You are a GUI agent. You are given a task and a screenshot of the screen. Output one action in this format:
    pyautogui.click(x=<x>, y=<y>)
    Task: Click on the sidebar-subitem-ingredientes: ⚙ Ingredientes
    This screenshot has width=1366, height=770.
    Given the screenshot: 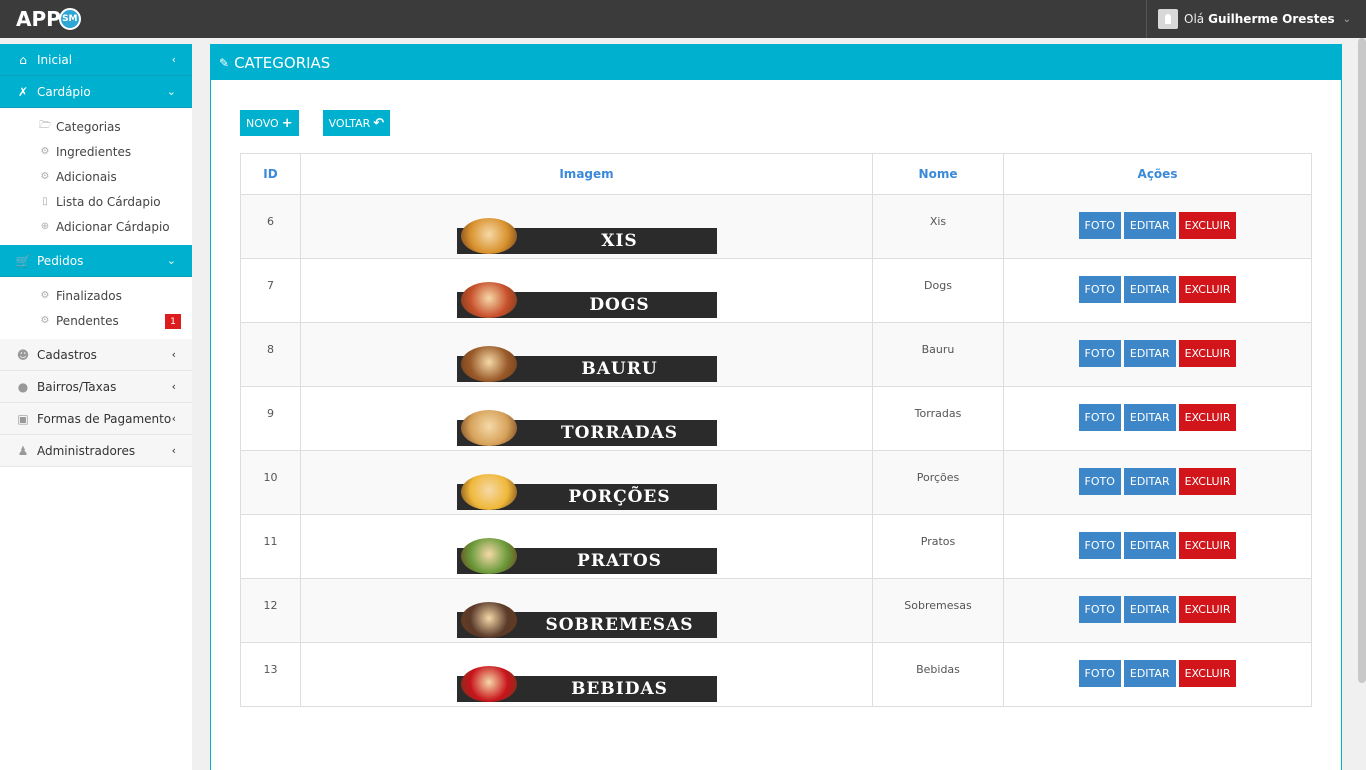 What is the action you would take?
    pyautogui.click(x=96, y=151)
    